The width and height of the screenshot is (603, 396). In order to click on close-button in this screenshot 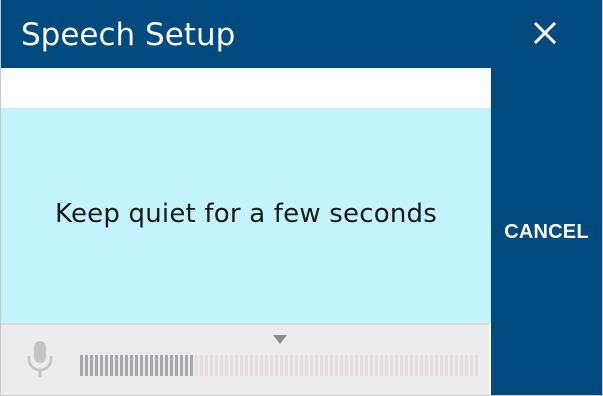, I will do `click(545, 33)`.